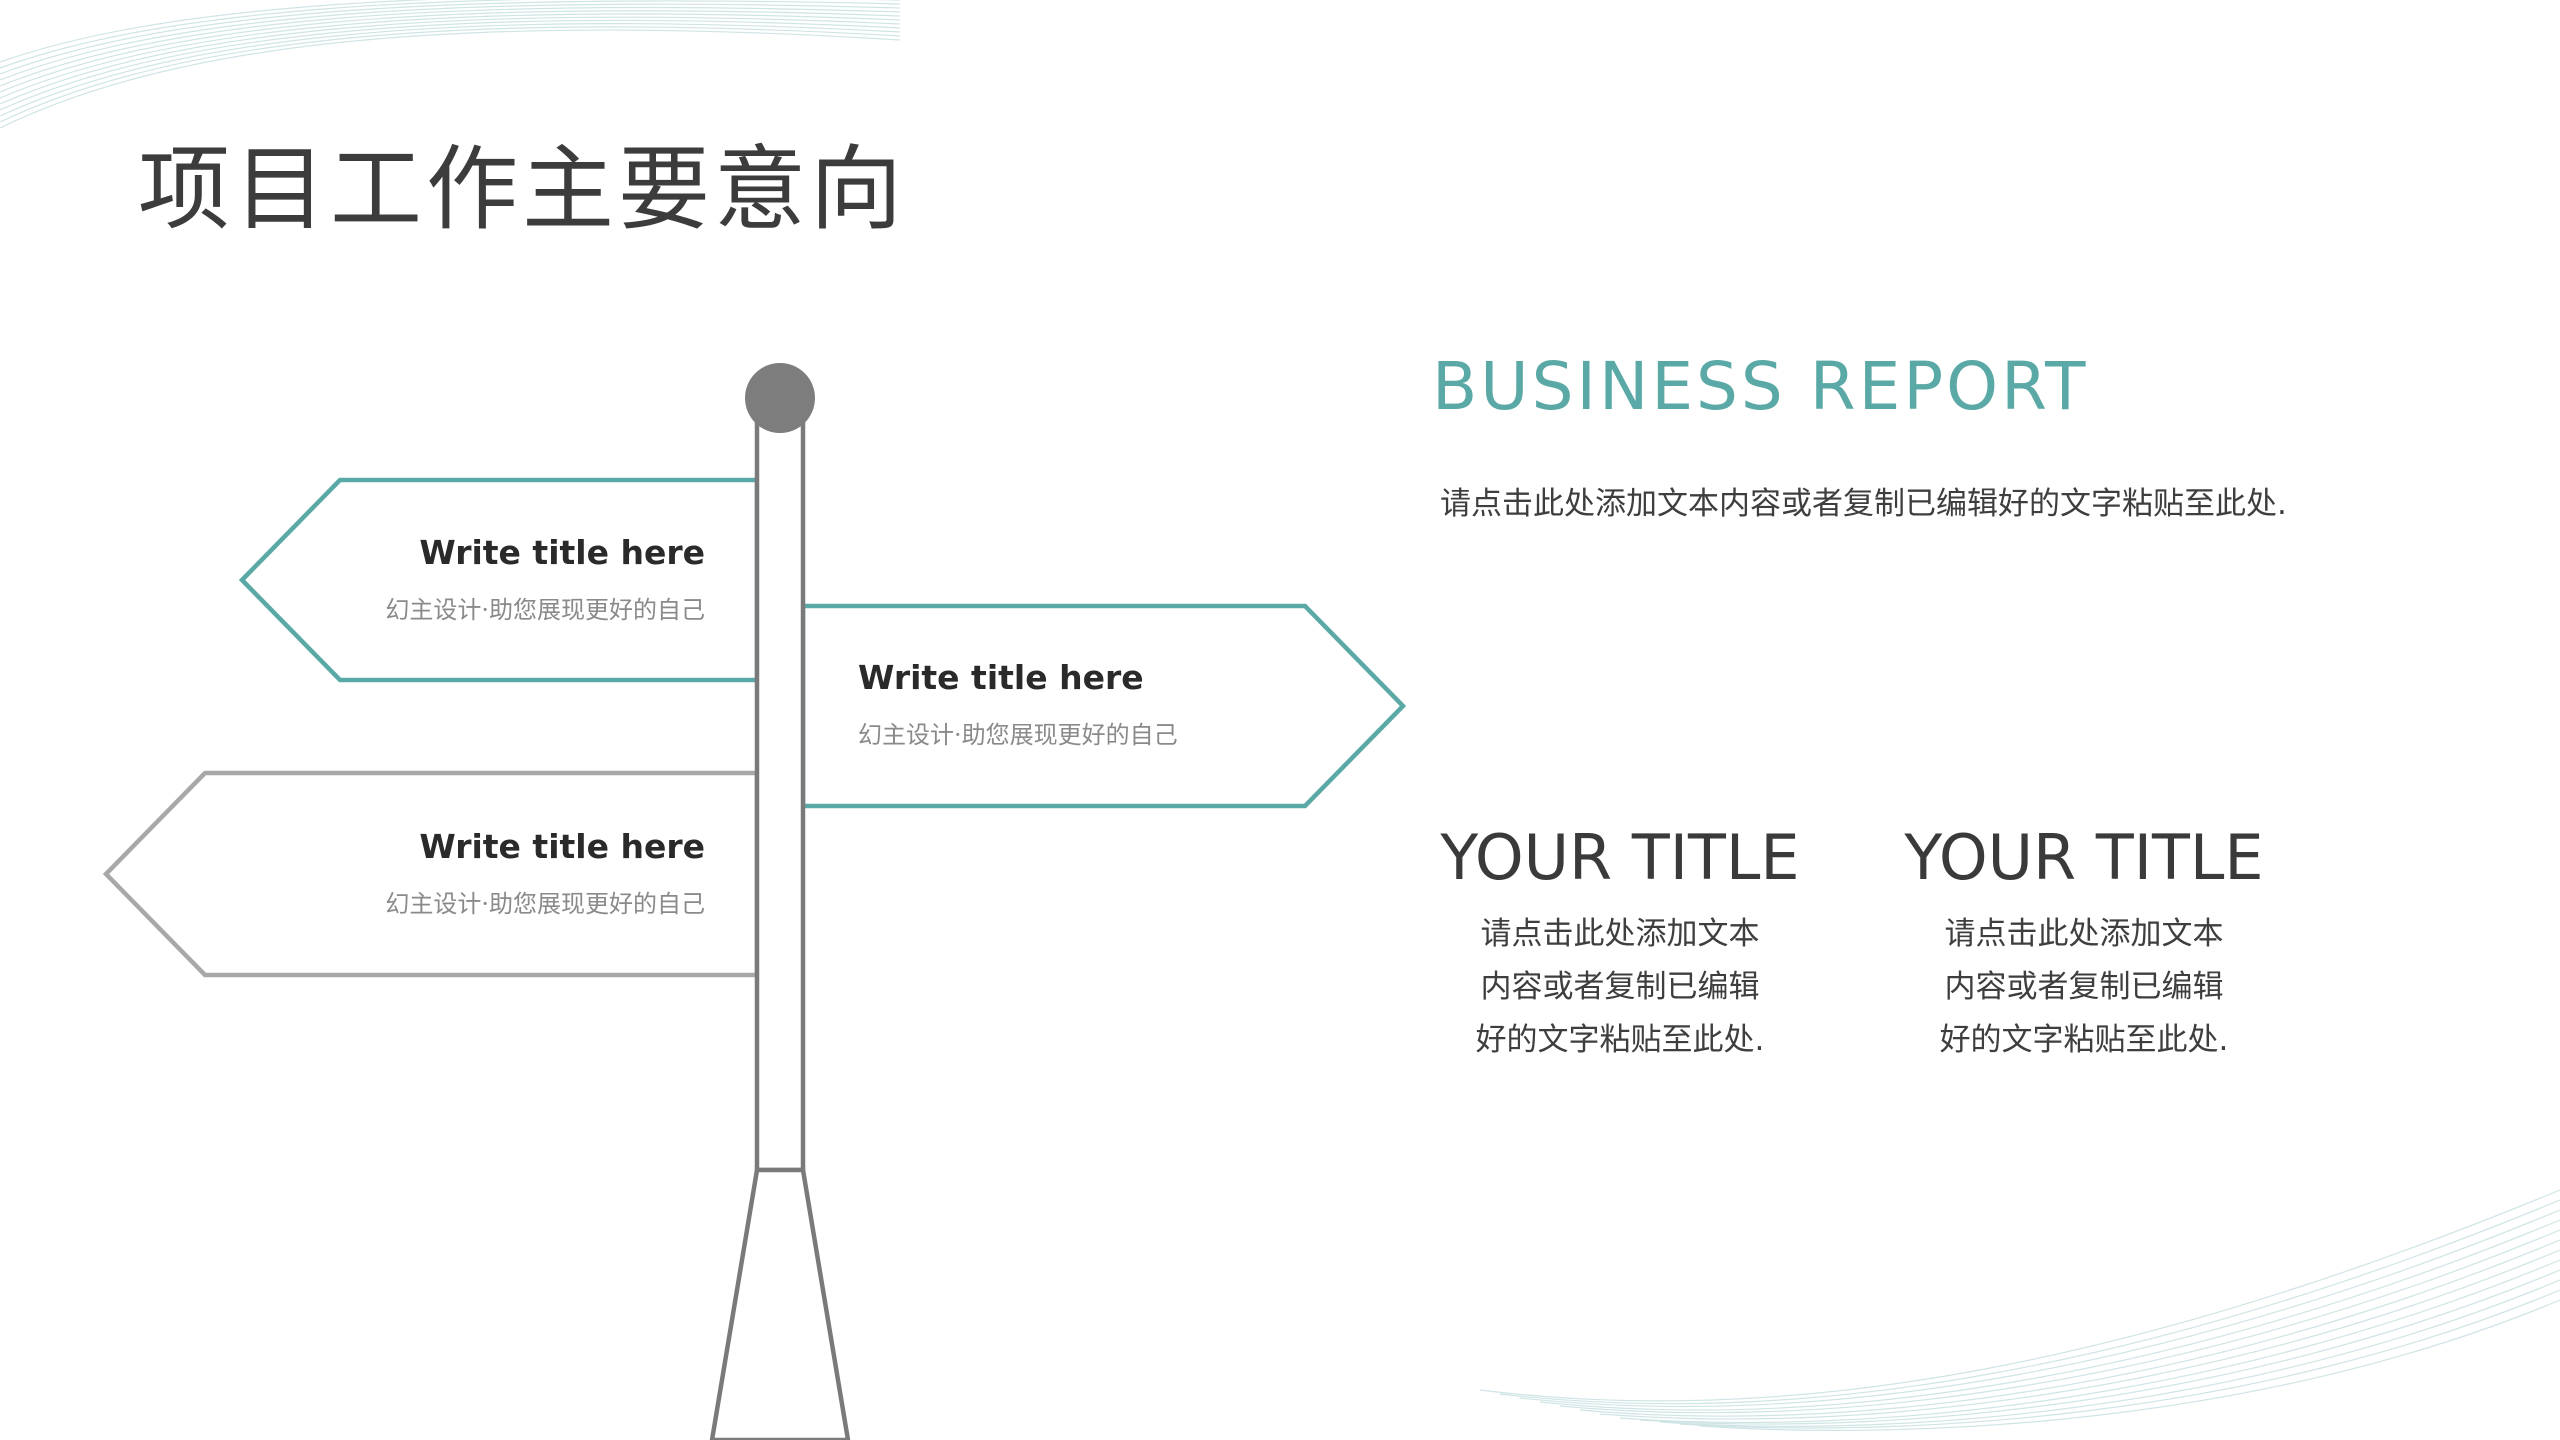 The height and width of the screenshot is (1440, 2560). What do you see at coordinates (545, 873) in the screenshot?
I see `sign-3-text: Write title here 幻主设计·助您展现更好的自己` at bounding box center [545, 873].